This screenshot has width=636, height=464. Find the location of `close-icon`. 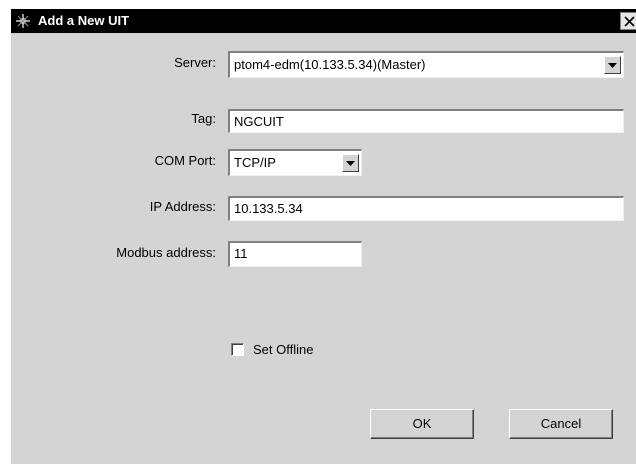

close-icon is located at coordinates (629, 21).